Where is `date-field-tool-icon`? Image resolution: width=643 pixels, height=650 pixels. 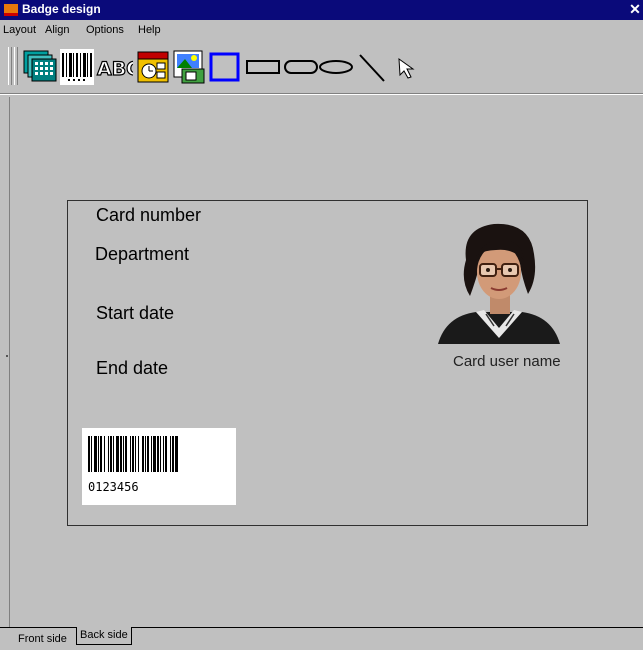 date-field-tool-icon is located at coordinates (153, 67).